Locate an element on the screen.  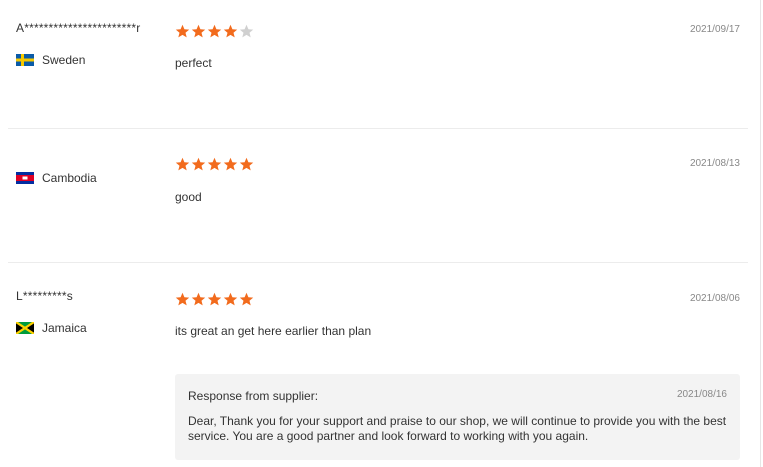
review-country: Sweden is located at coordinates (50, 60).